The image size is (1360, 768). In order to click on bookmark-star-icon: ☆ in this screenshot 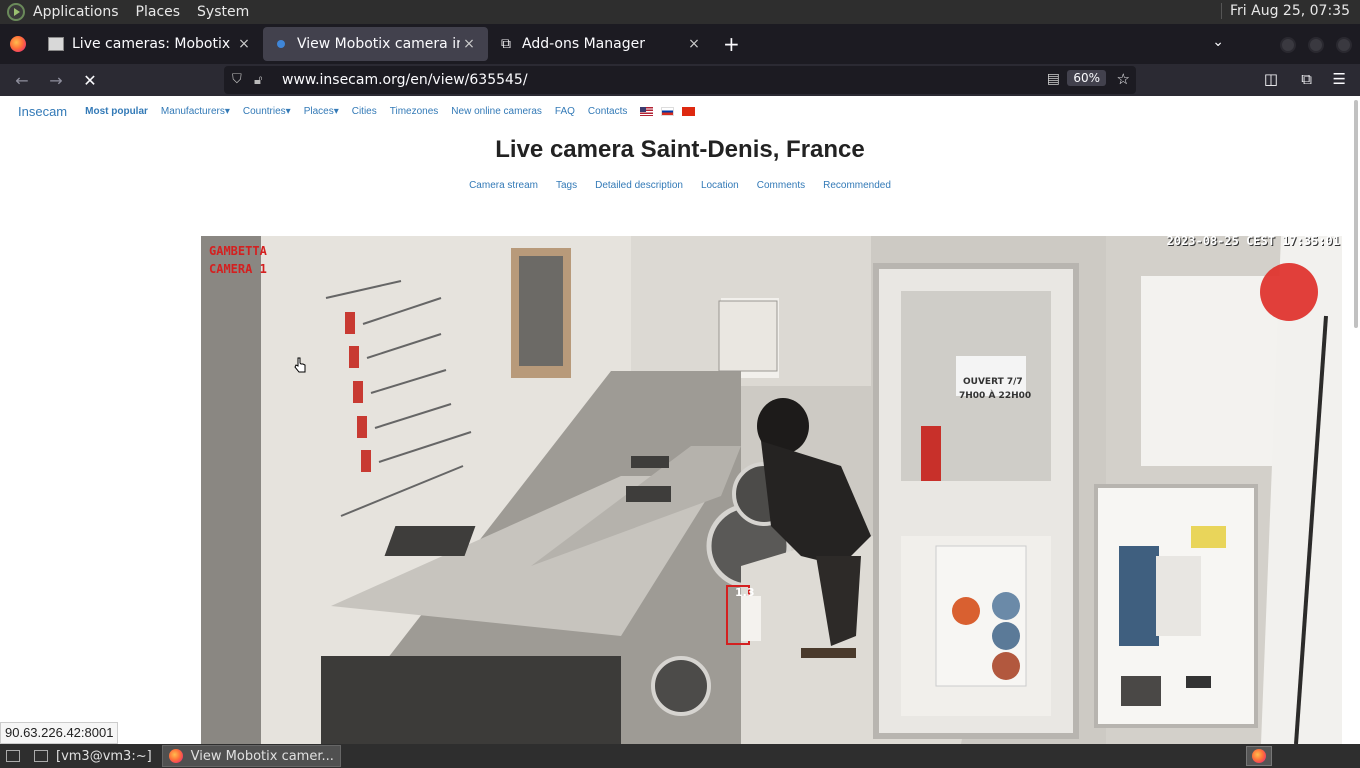, I will do `click(1123, 79)`.